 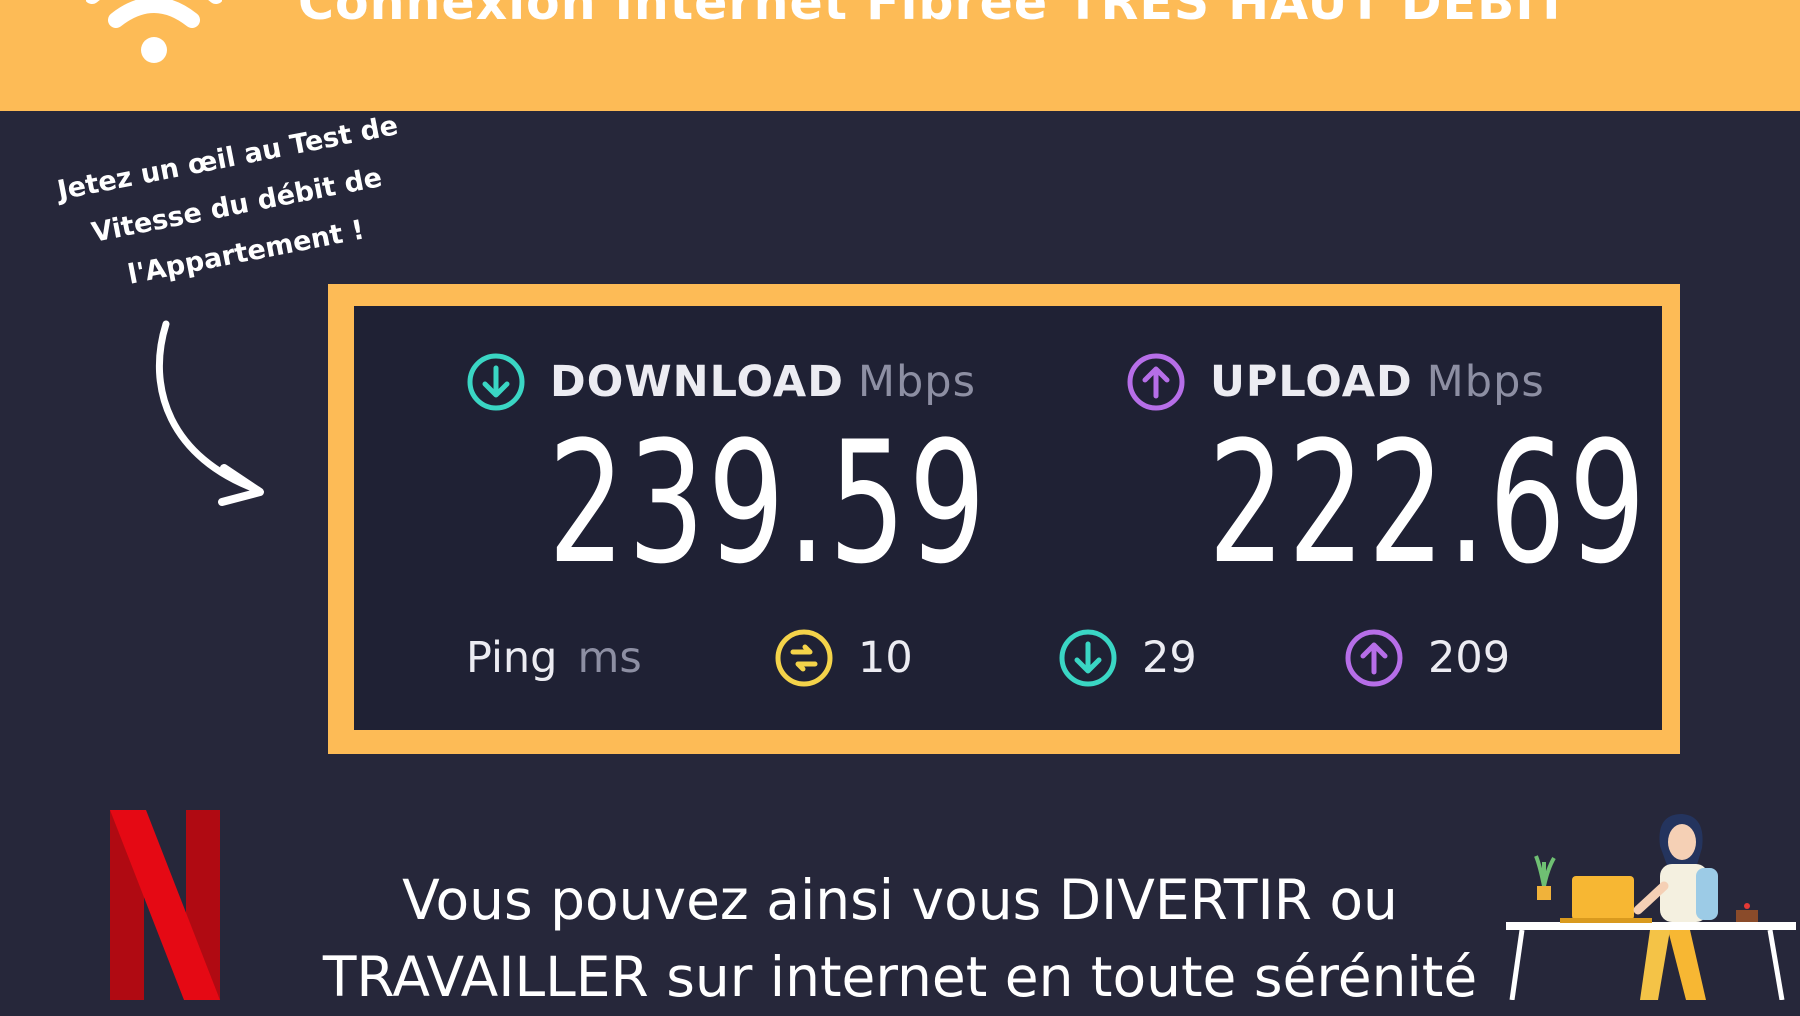 I want to click on ping-idle-stat: 10, so click(x=843, y=658).